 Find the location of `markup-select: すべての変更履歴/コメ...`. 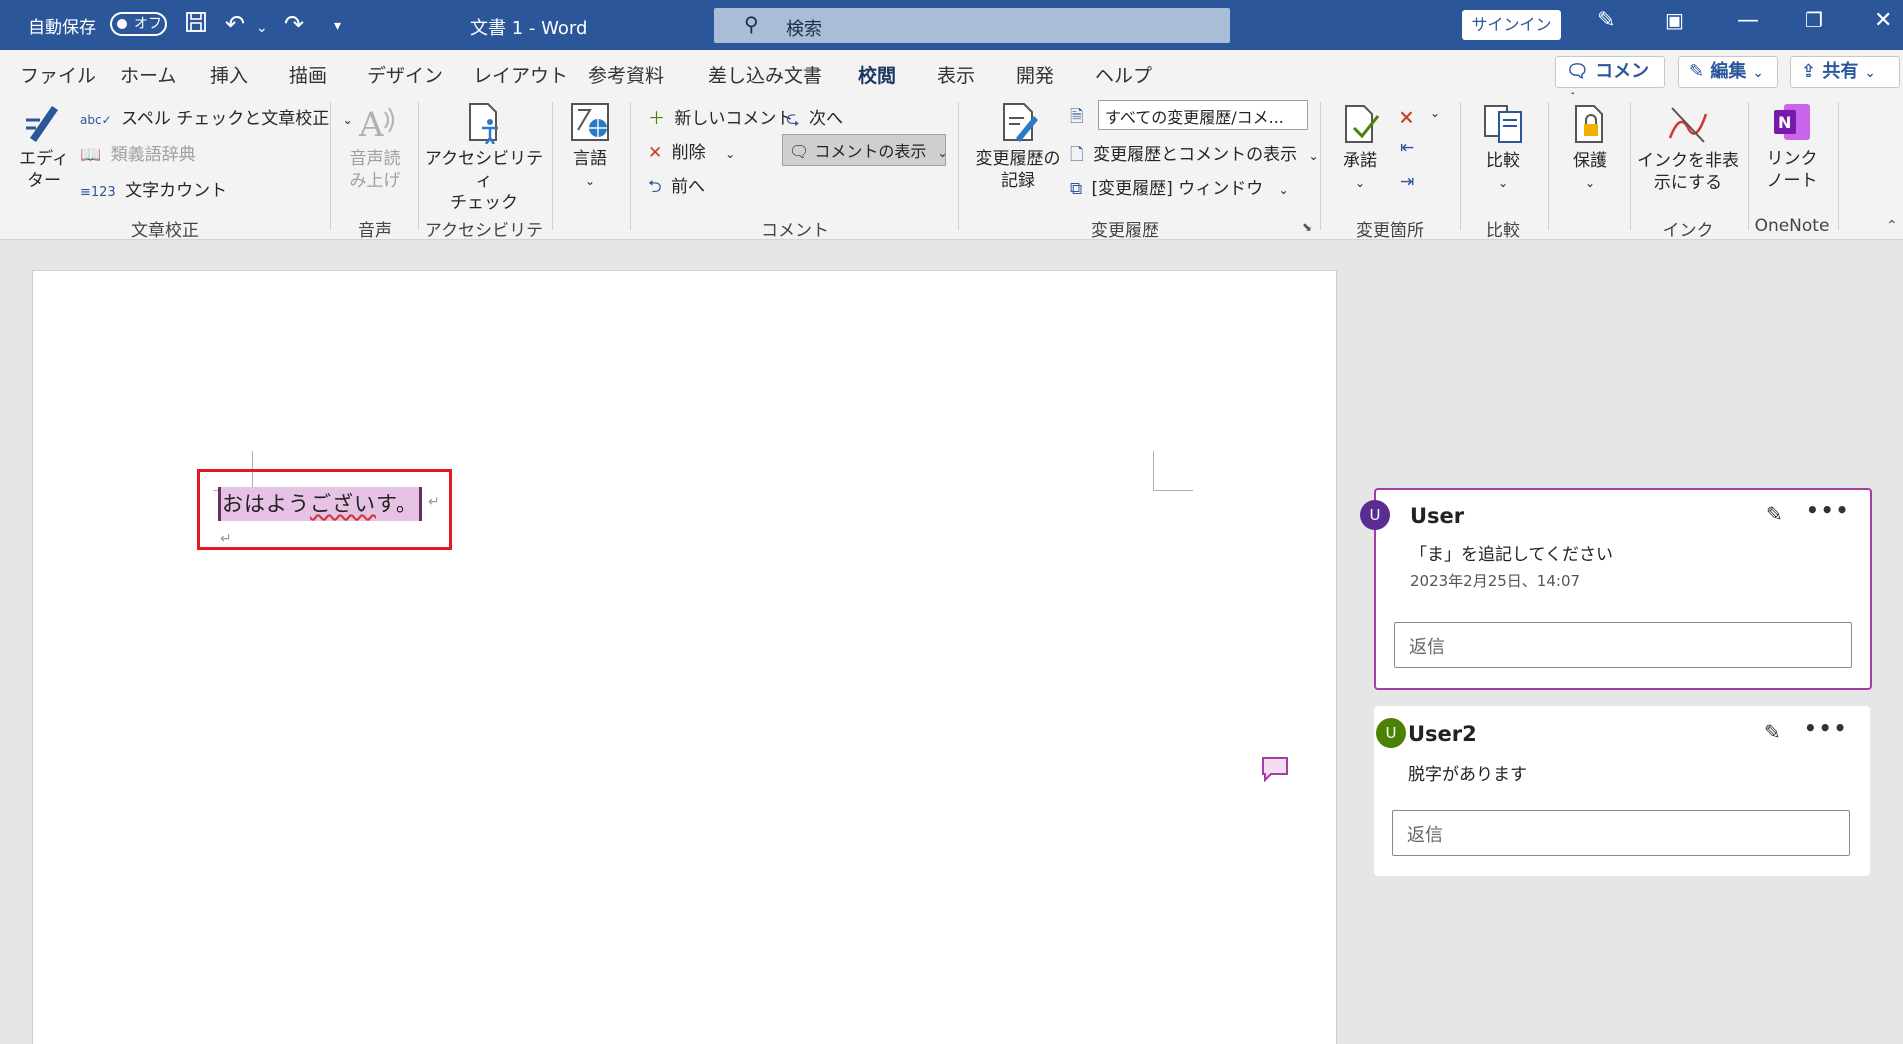

markup-select: すべての変更履歴/コメ... is located at coordinates (1203, 115).